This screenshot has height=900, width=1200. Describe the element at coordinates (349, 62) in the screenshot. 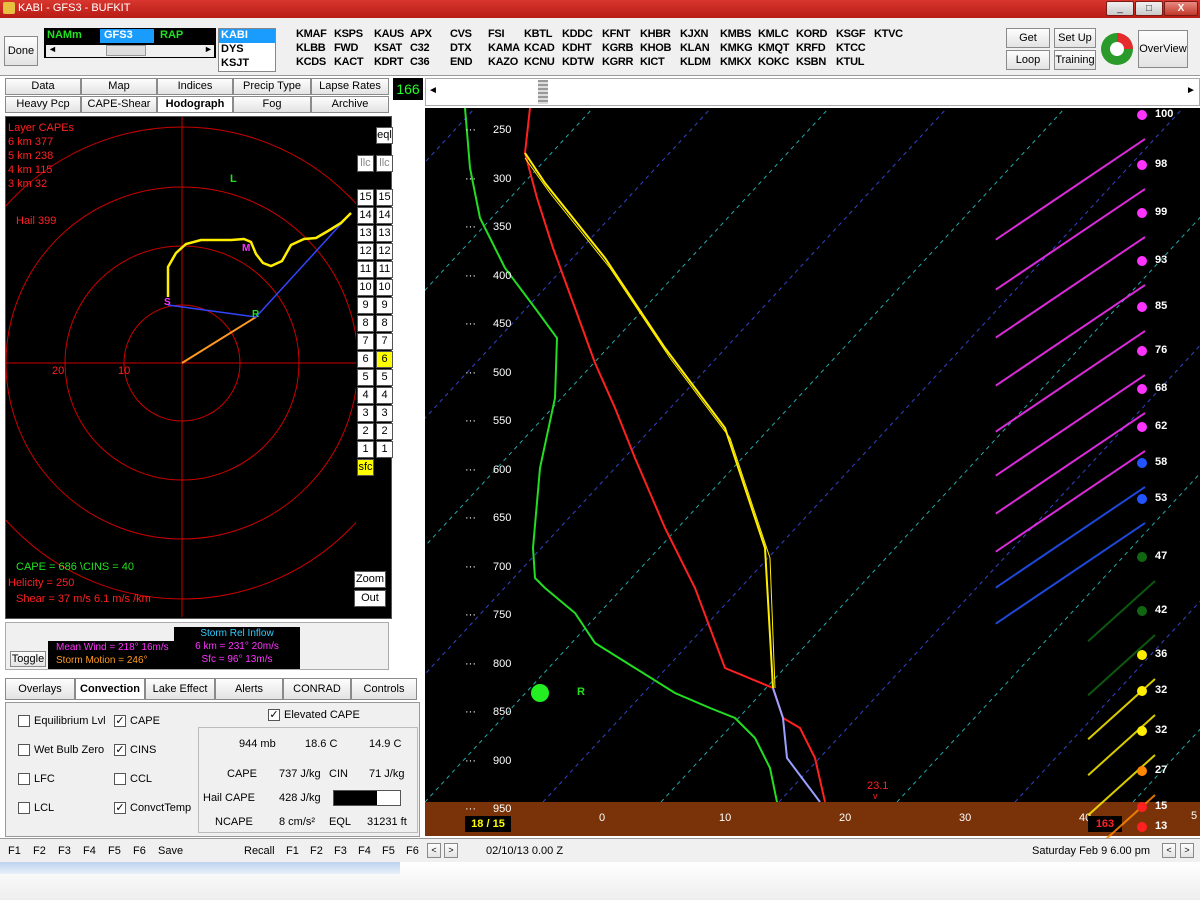

I see `station-link: KACT` at that location.